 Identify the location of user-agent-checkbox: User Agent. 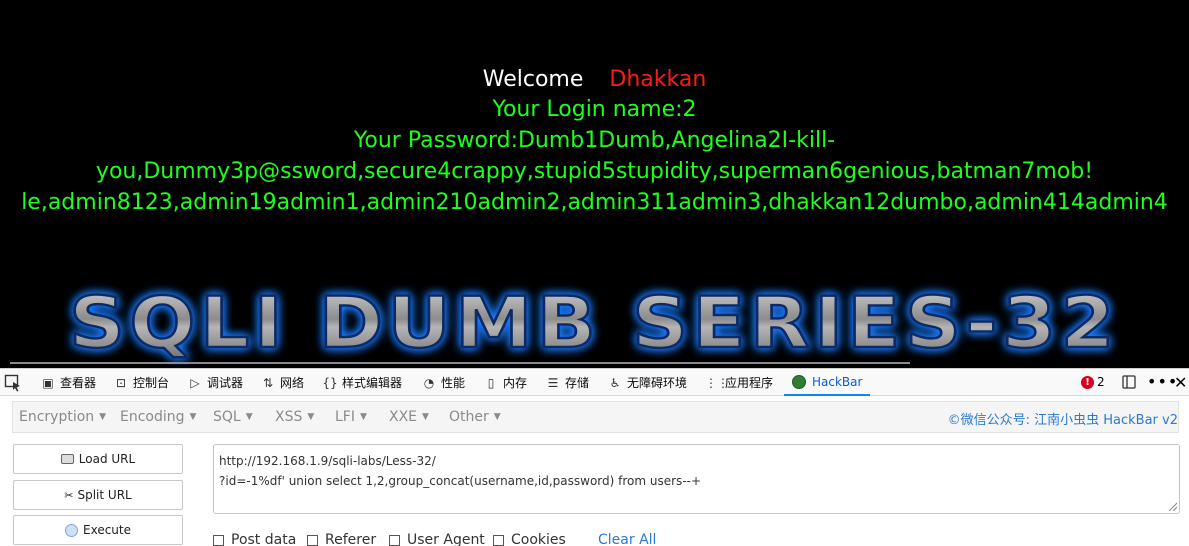
(437, 539).